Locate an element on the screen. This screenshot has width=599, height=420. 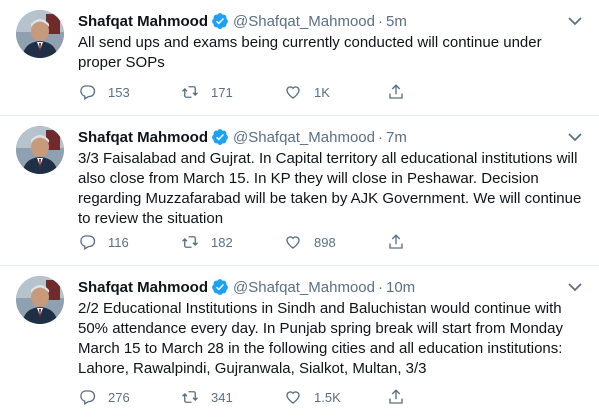
like-button: 1.5K is located at coordinates (335, 397).